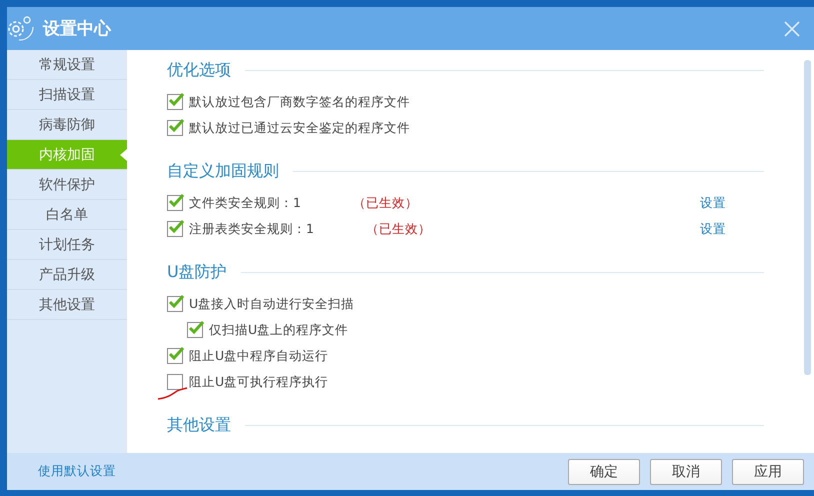 The height and width of the screenshot is (496, 814). I want to click on sidebar-item: 常规设置, so click(67, 65).